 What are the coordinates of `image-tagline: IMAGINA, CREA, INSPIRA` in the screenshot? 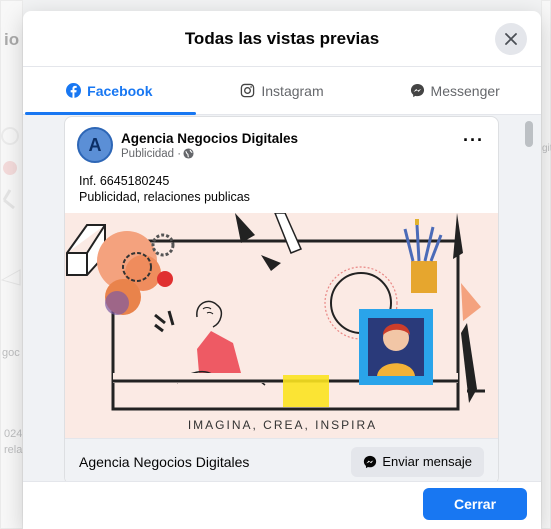 It's located at (282, 425).